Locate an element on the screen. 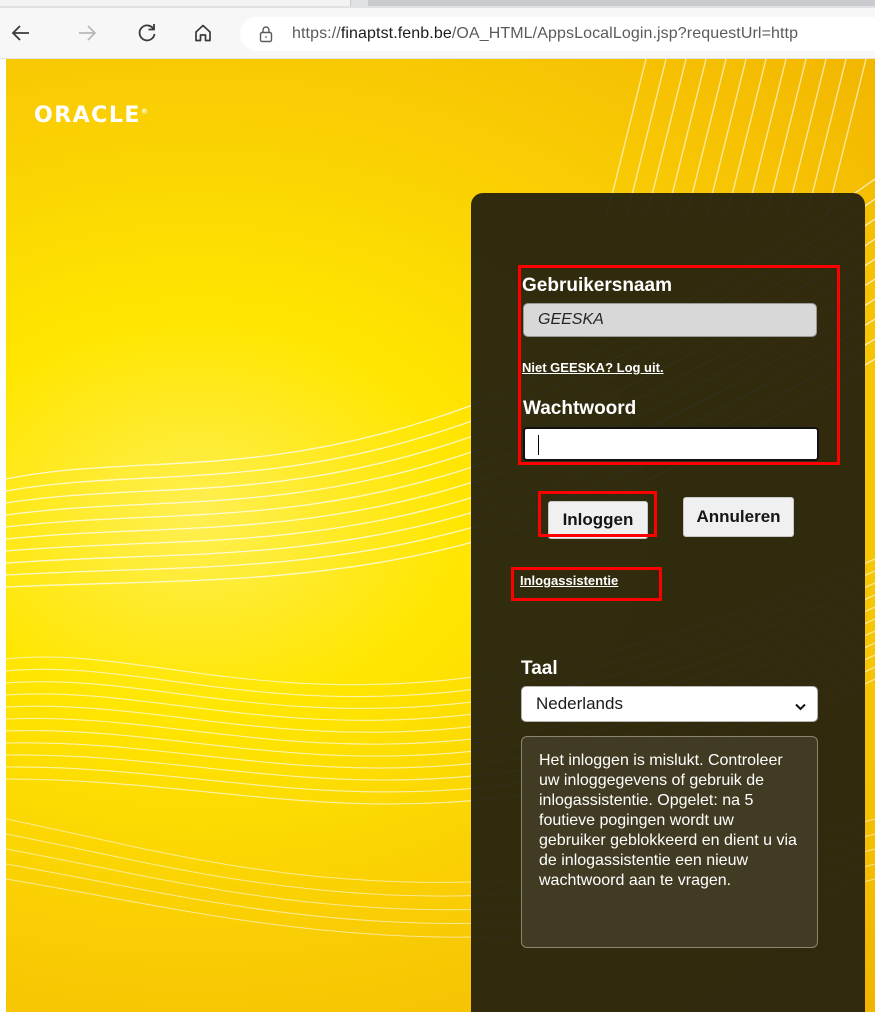 This screenshot has width=875, height=1012. home-button is located at coordinates (203, 33).